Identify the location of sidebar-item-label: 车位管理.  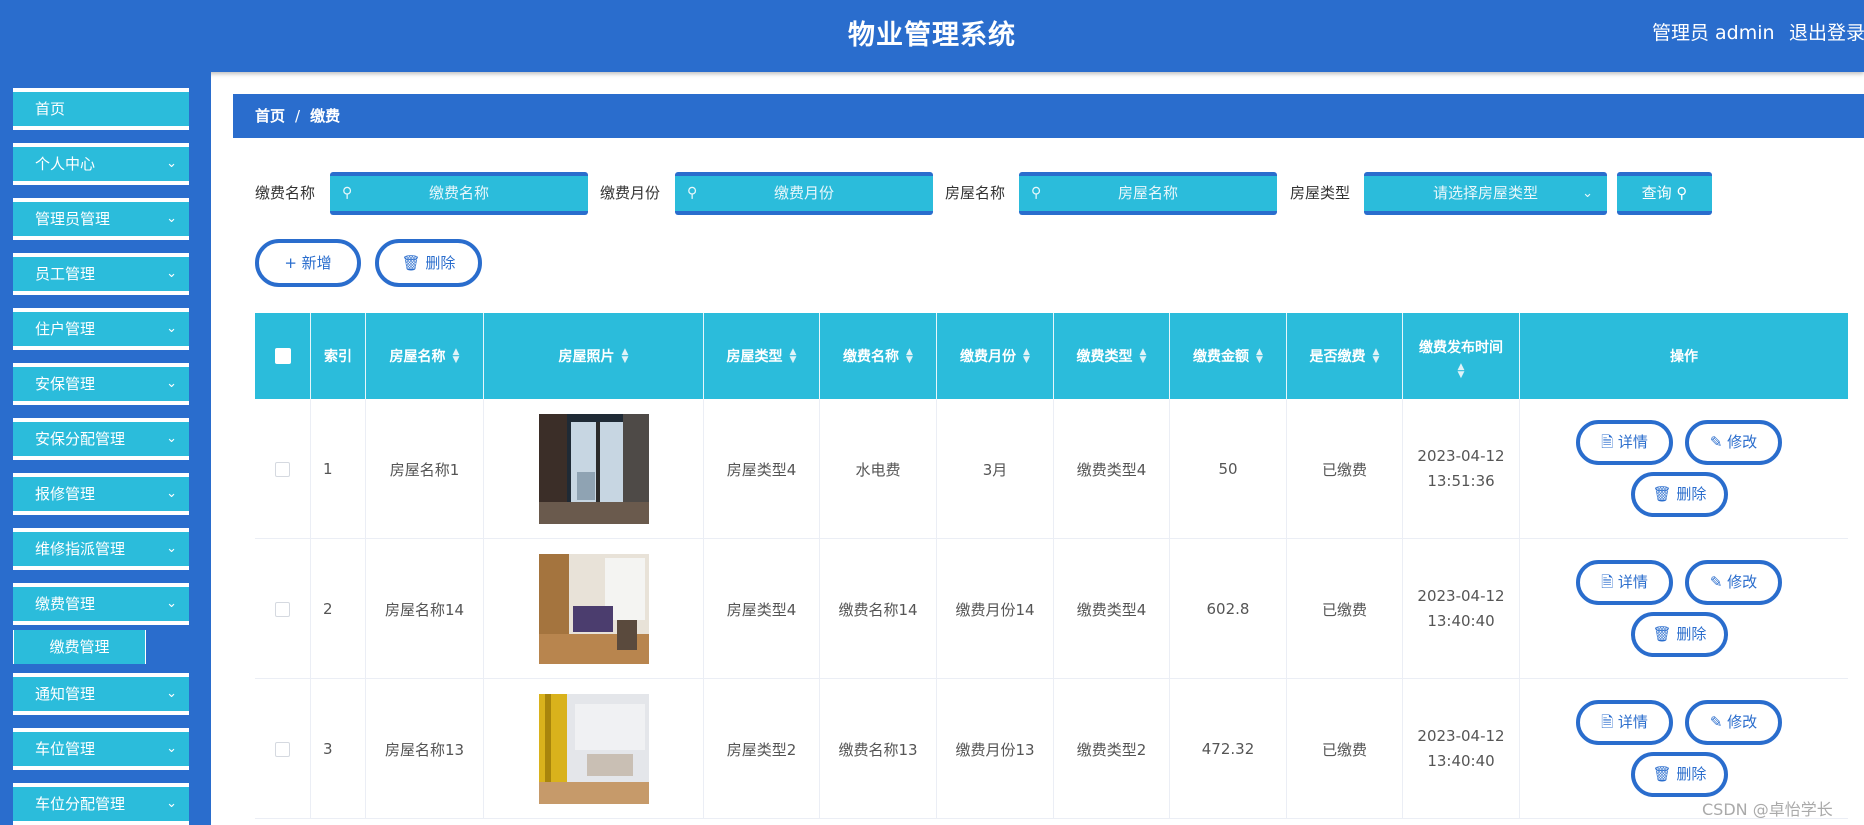
(65, 749).